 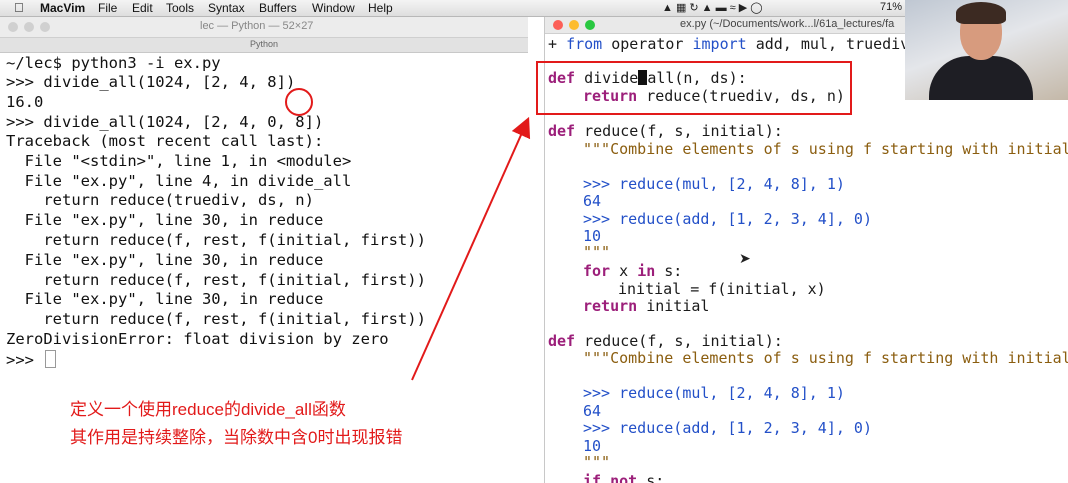 I want to click on caption-line-2: 其作用是持续整除，当除数中含0时出现报错, so click(x=236, y=437).